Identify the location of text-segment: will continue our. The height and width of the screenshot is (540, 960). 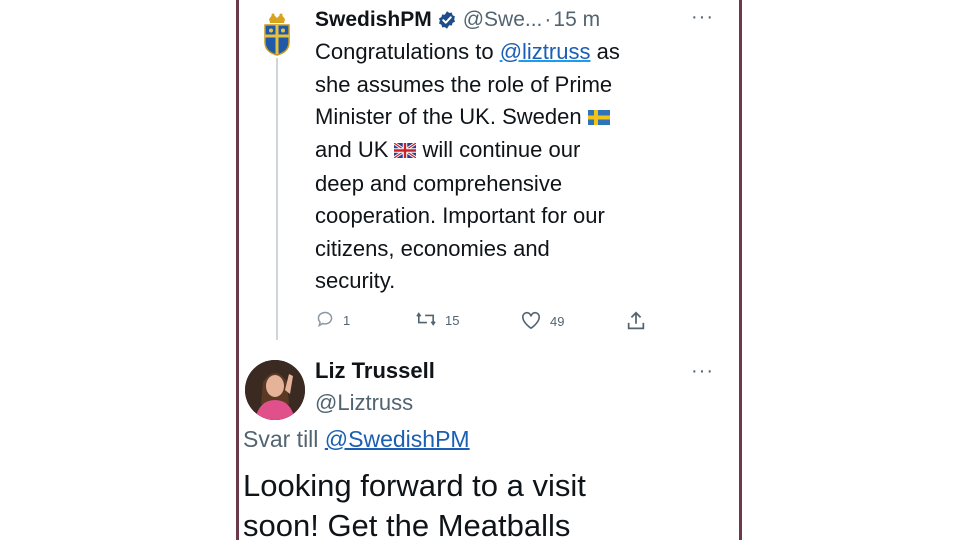
(501, 150).